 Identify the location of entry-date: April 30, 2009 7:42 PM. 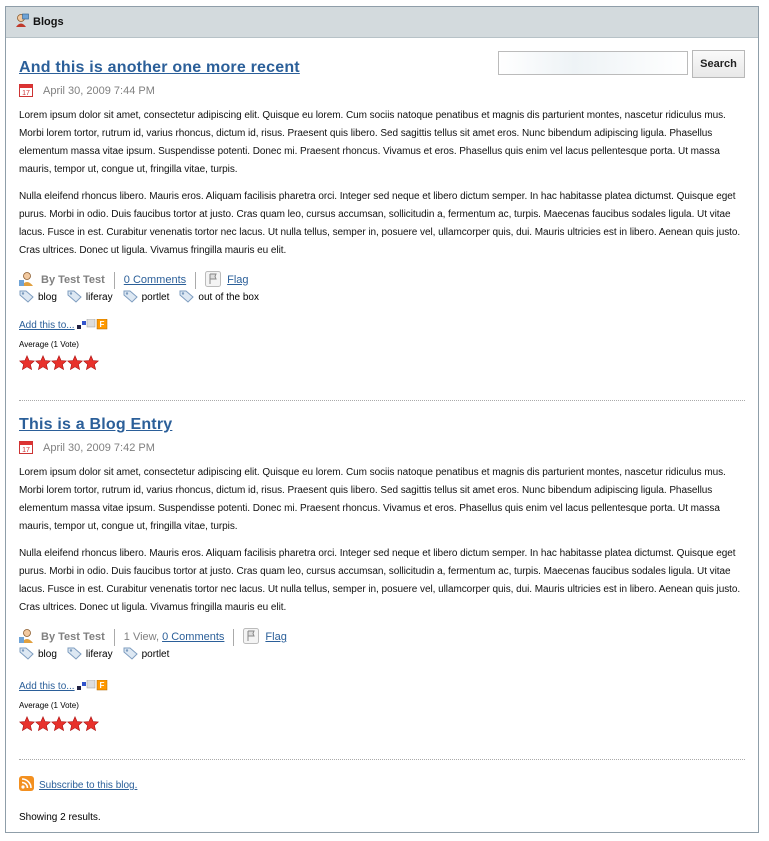
(99, 448).